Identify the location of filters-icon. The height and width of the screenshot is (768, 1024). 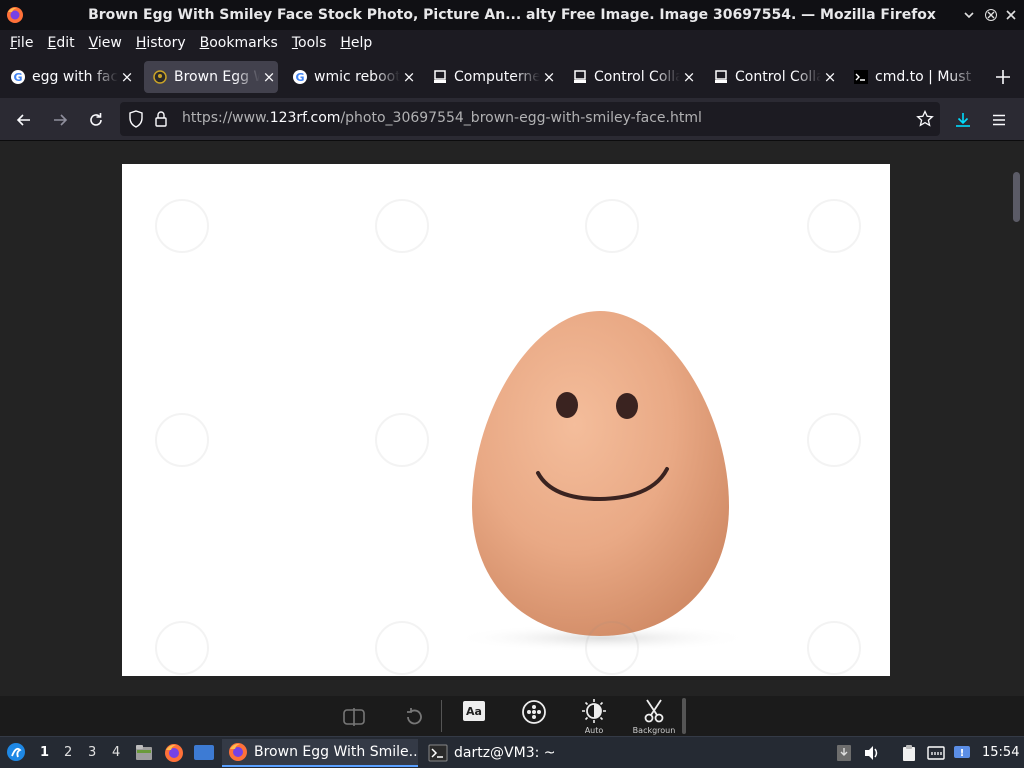
(534, 712).